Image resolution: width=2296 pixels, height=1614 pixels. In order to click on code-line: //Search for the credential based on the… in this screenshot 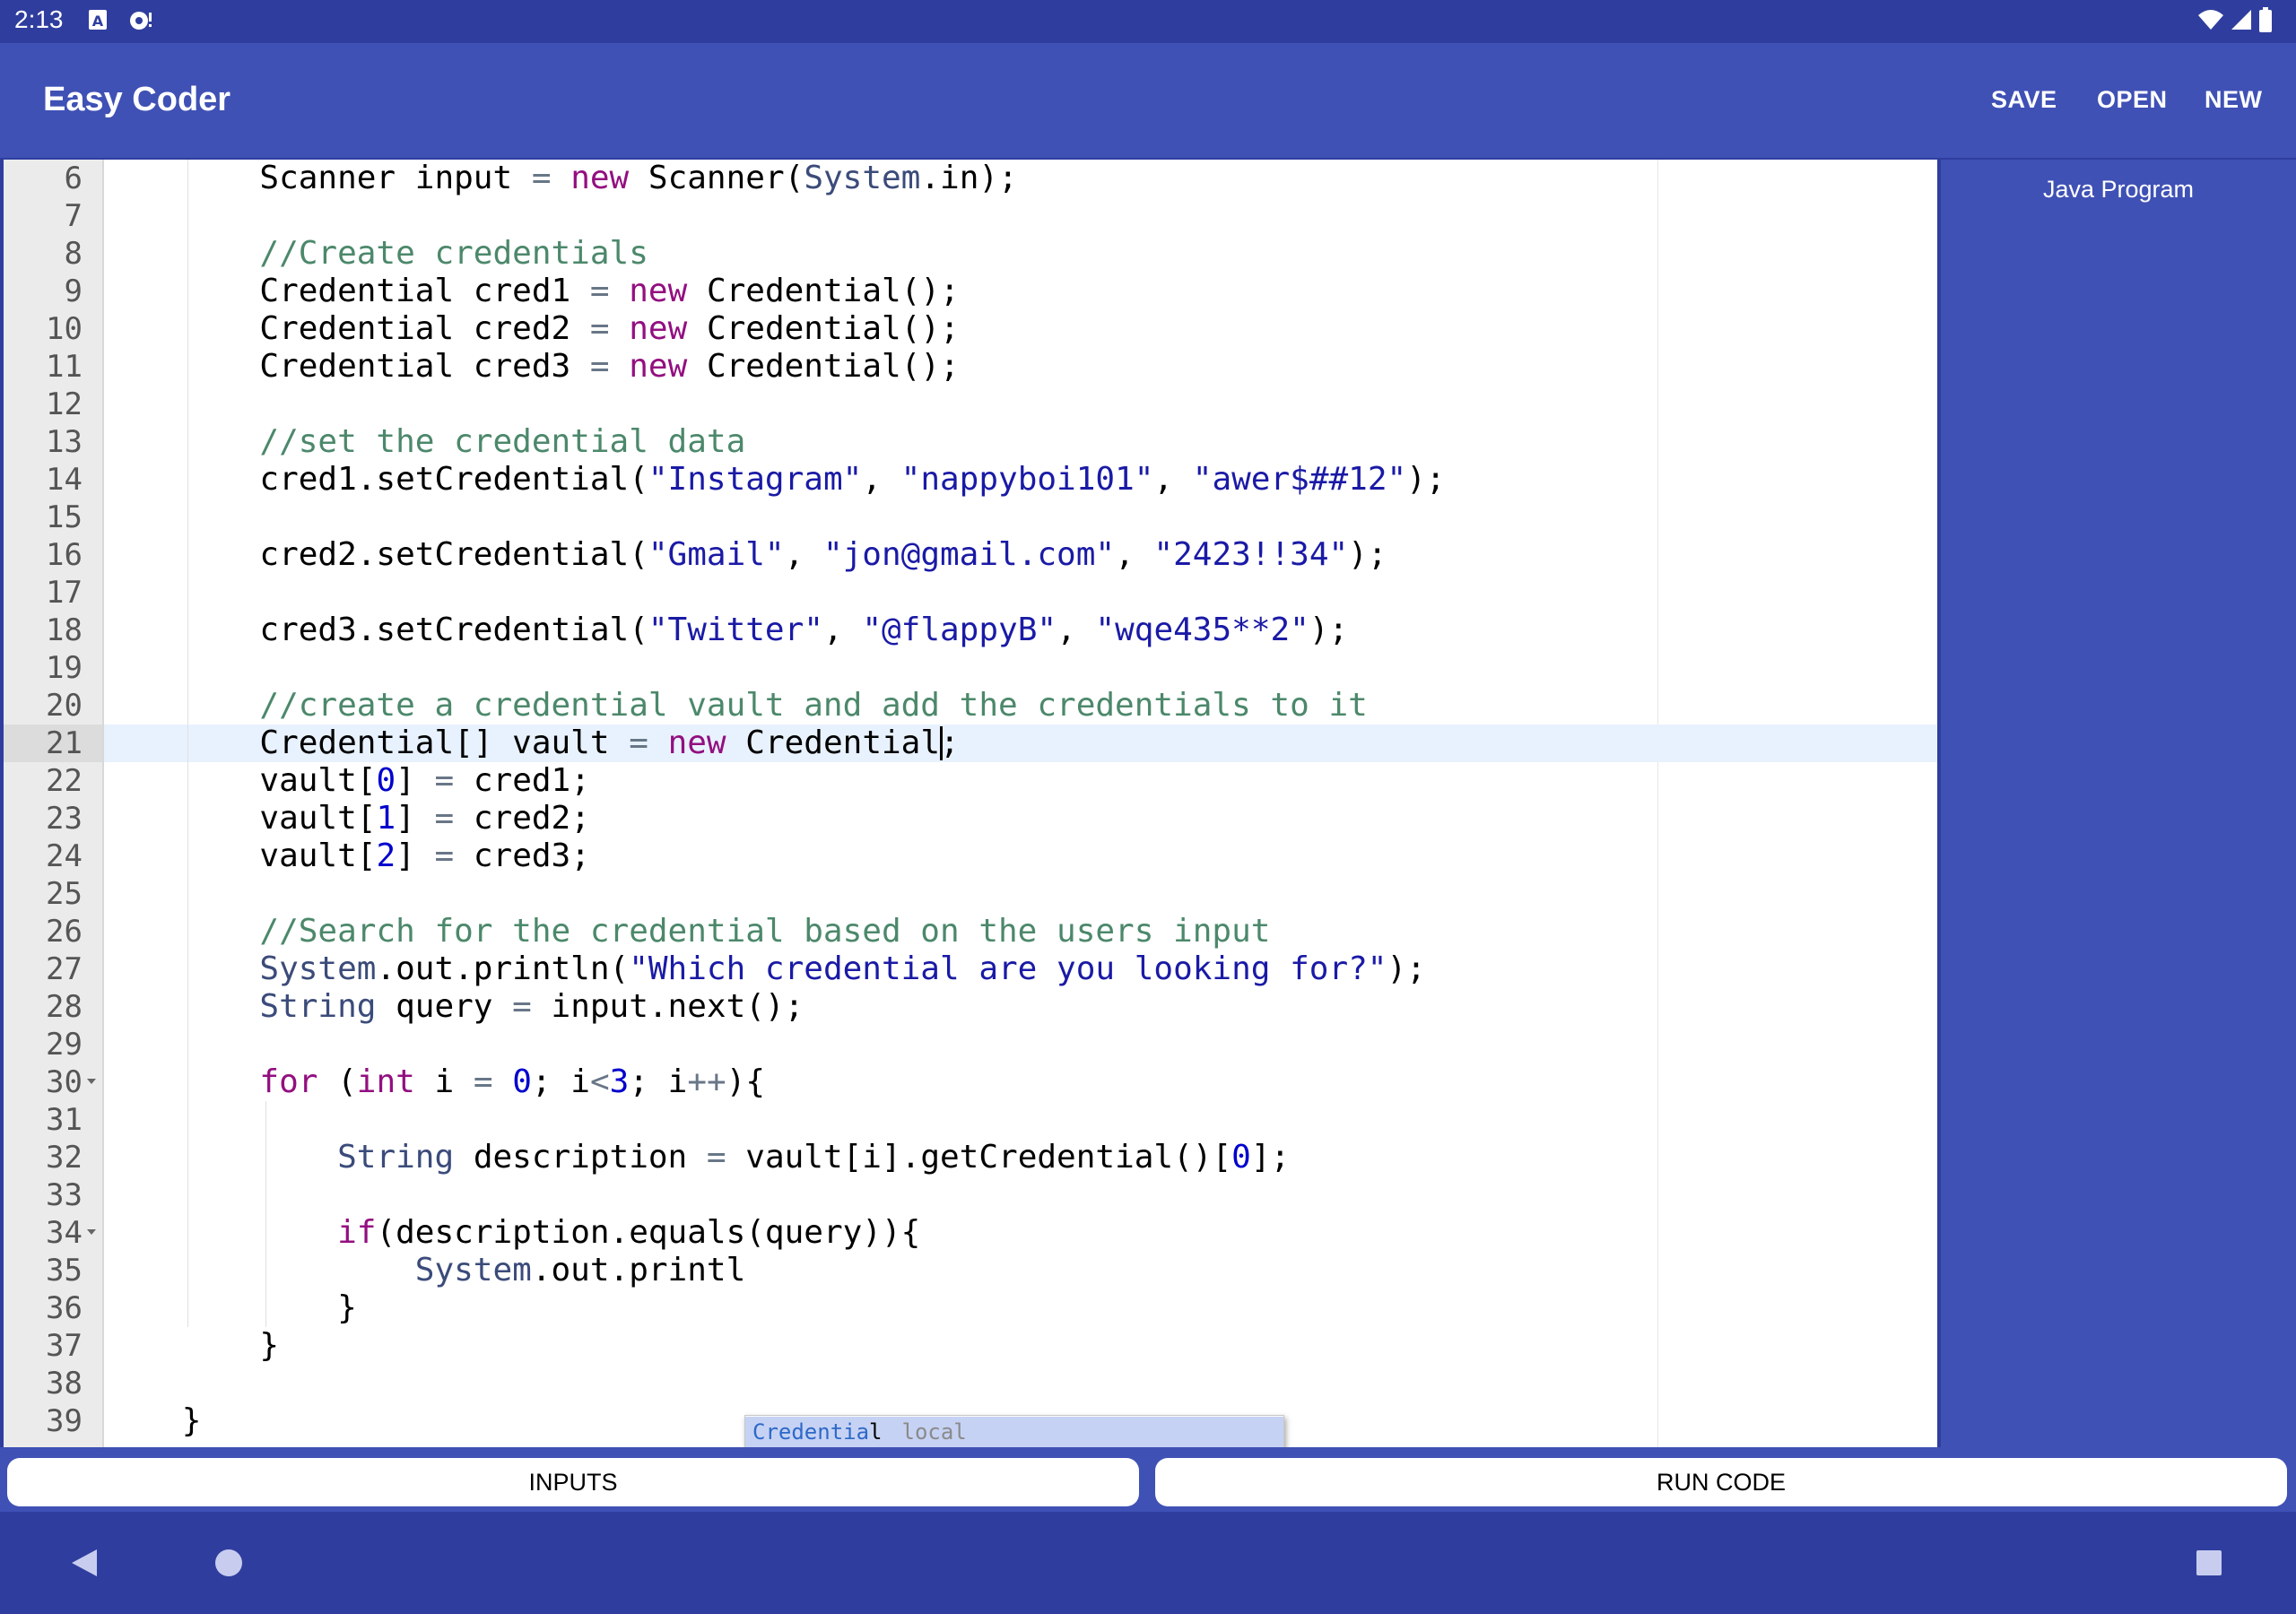, I will do `click(687, 931)`.